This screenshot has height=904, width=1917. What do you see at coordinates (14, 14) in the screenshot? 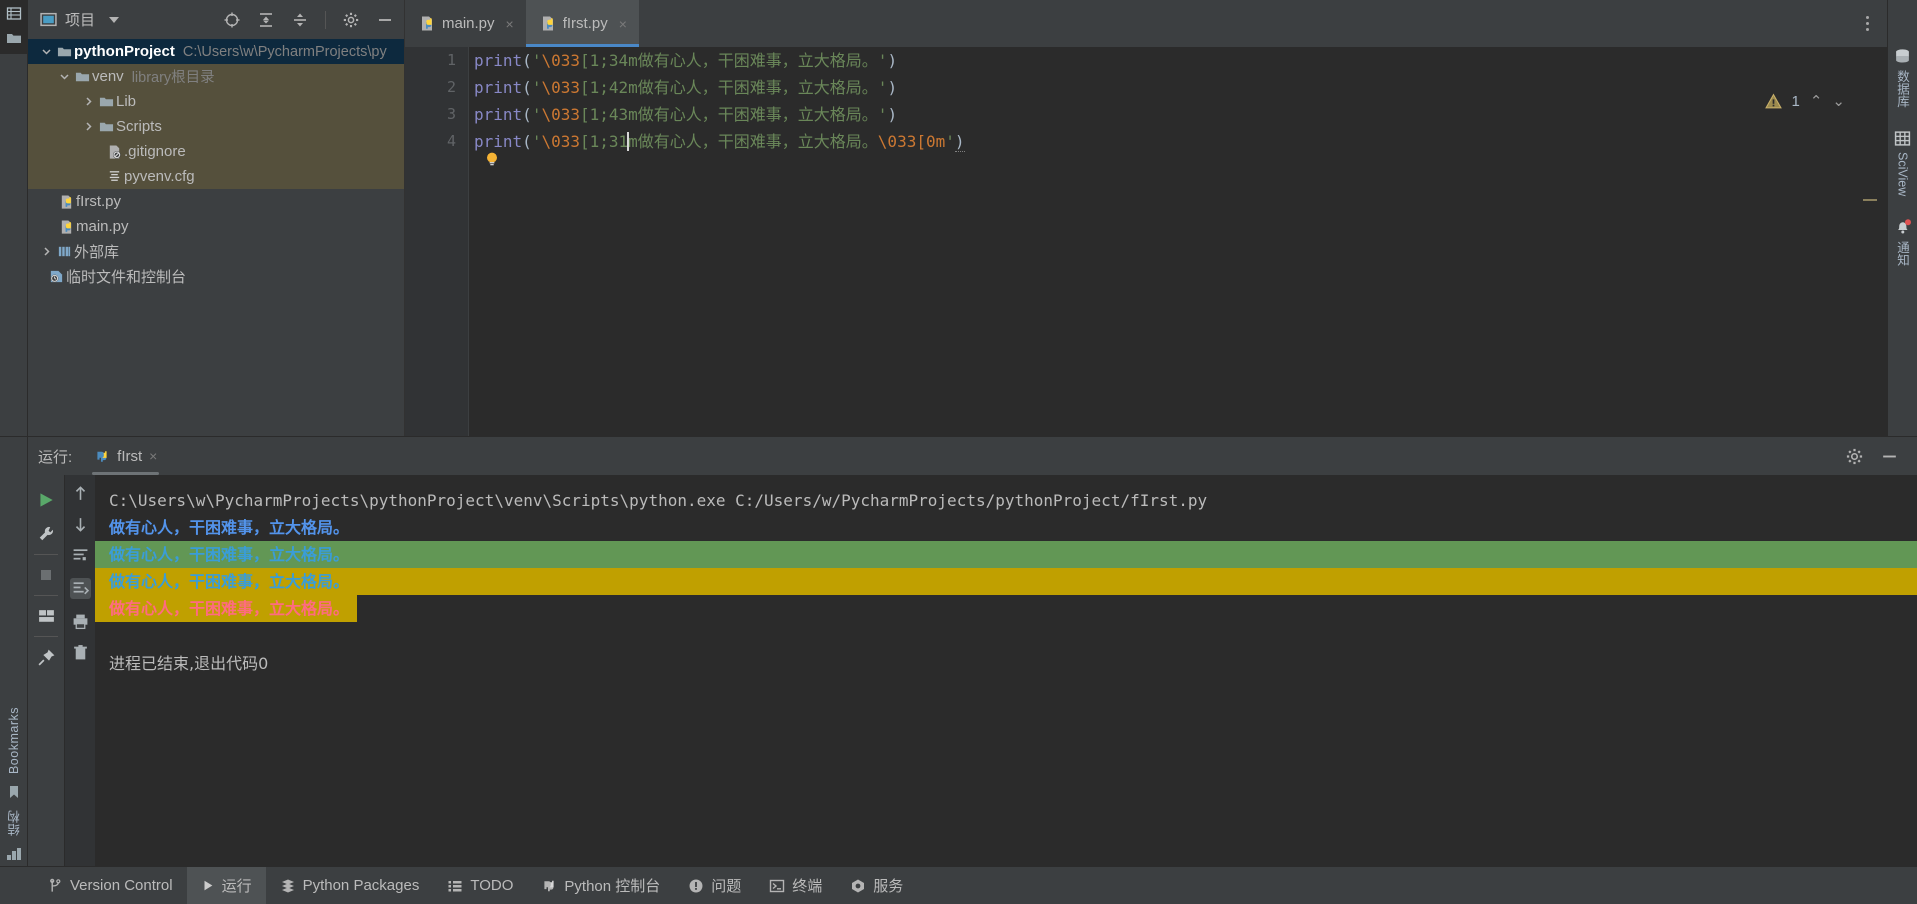
I see `project-icon` at bounding box center [14, 14].